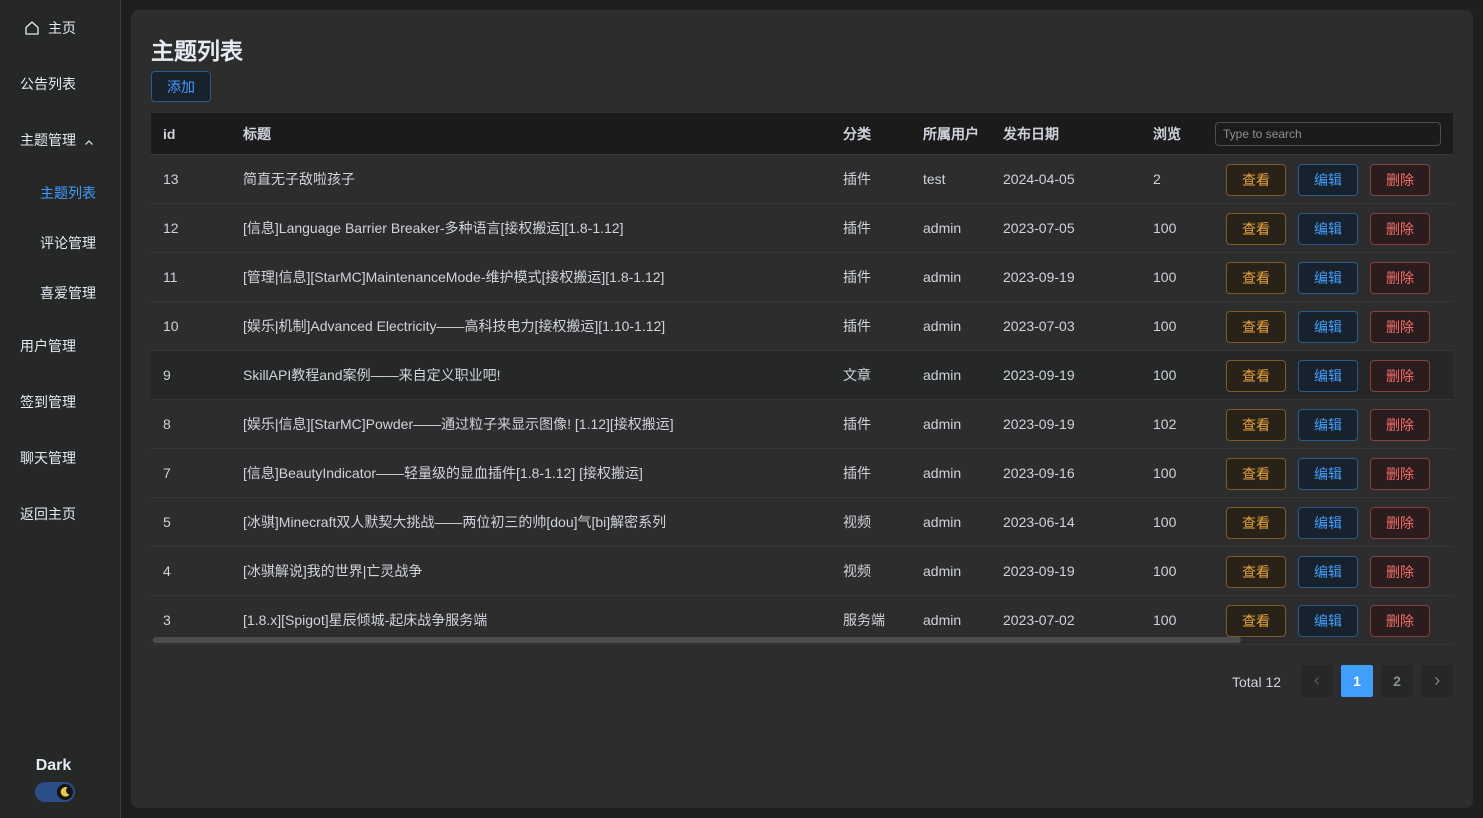 The image size is (1483, 818). I want to click on table-row: 13 简直无子敌啦孩子 插件 test 2024-04-05 2 查看 编辑 删除, so click(802, 179).